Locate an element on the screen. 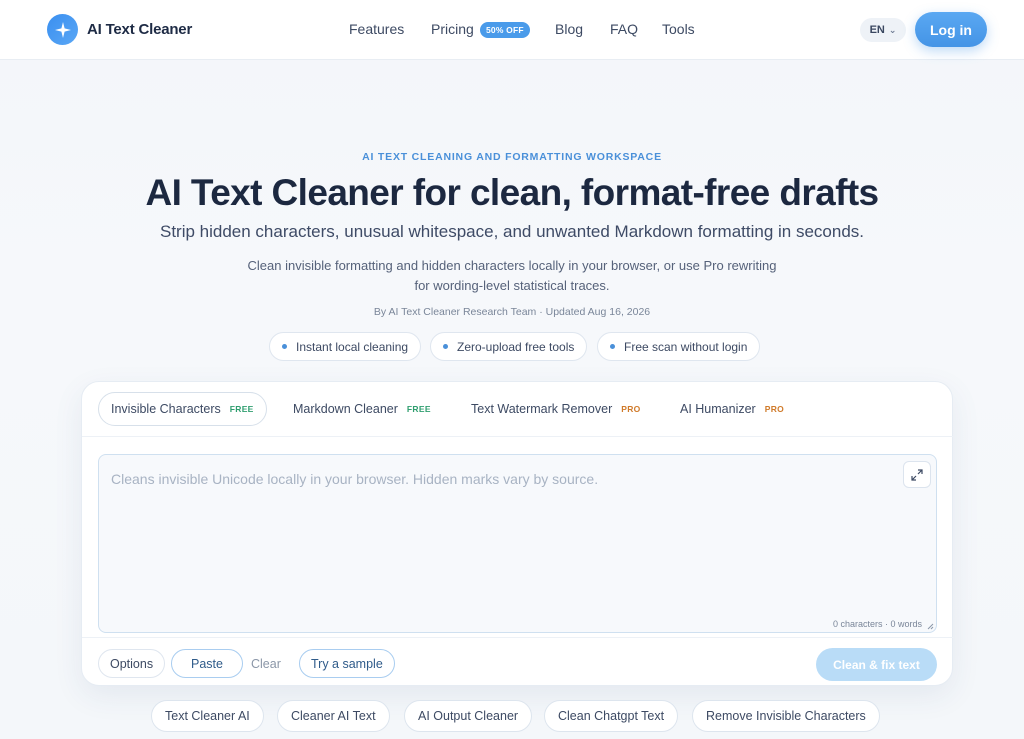 This screenshot has width=1024, height=739. try-sample-button: Try a sample is located at coordinates (347, 663).